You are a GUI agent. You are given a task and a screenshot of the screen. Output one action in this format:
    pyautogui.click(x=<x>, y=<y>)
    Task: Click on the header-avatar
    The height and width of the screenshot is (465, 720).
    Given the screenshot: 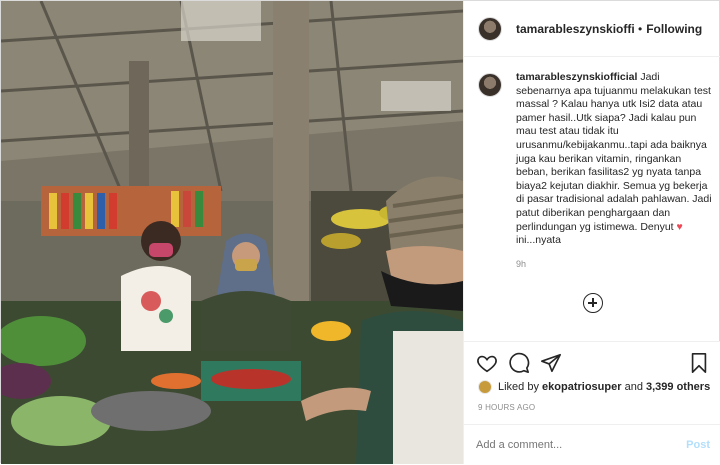 What is the action you would take?
    pyautogui.click(x=490, y=28)
    